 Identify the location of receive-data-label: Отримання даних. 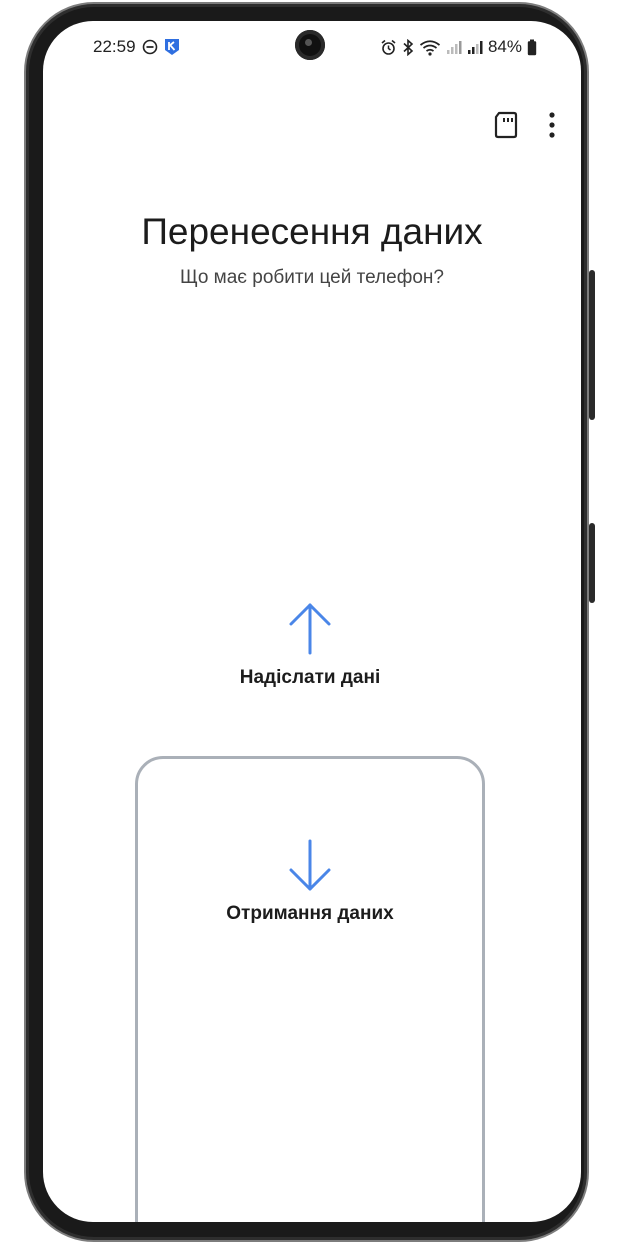
(310, 913).